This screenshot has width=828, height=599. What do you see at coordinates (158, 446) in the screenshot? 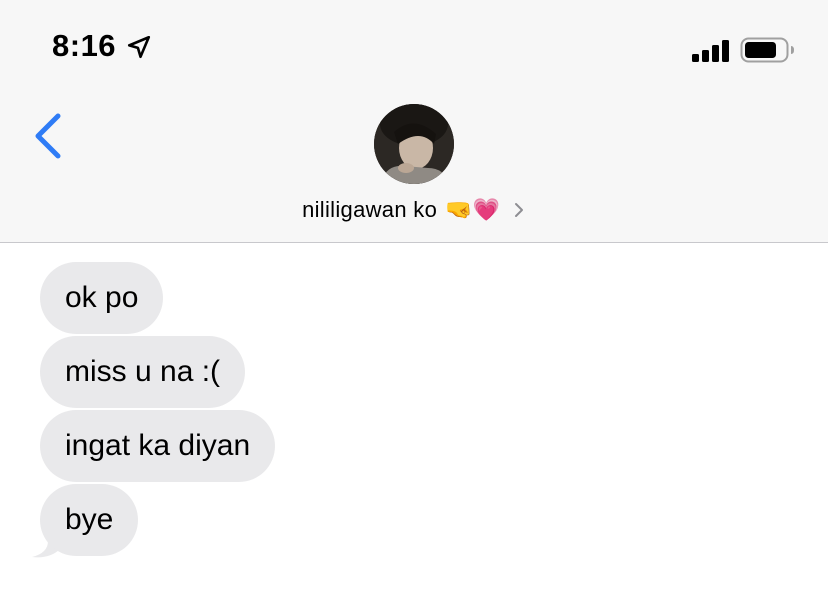
I see `message-bubble: ingat ka diyan` at bounding box center [158, 446].